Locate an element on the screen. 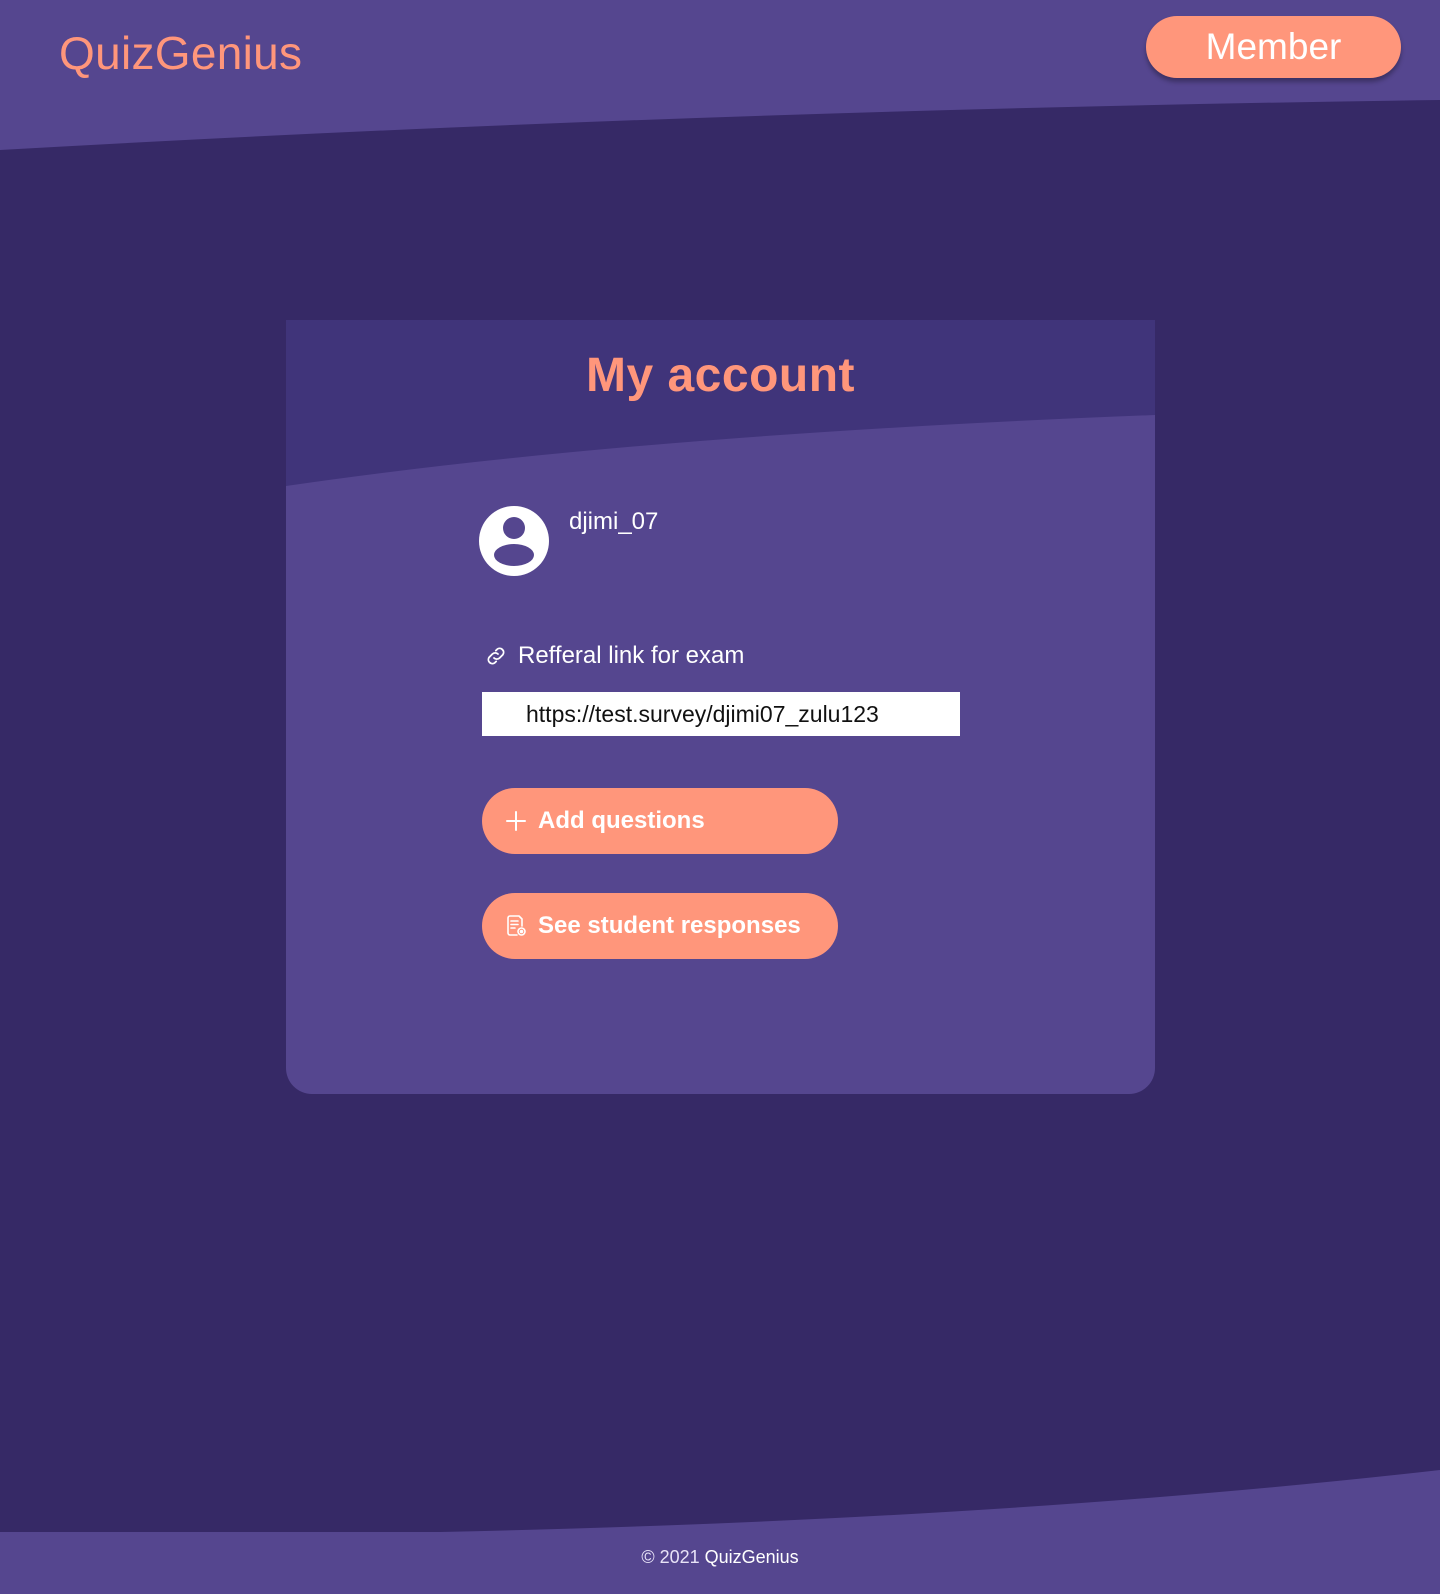 The width and height of the screenshot is (1440, 1594). username: djimi_07 is located at coordinates (614, 521).